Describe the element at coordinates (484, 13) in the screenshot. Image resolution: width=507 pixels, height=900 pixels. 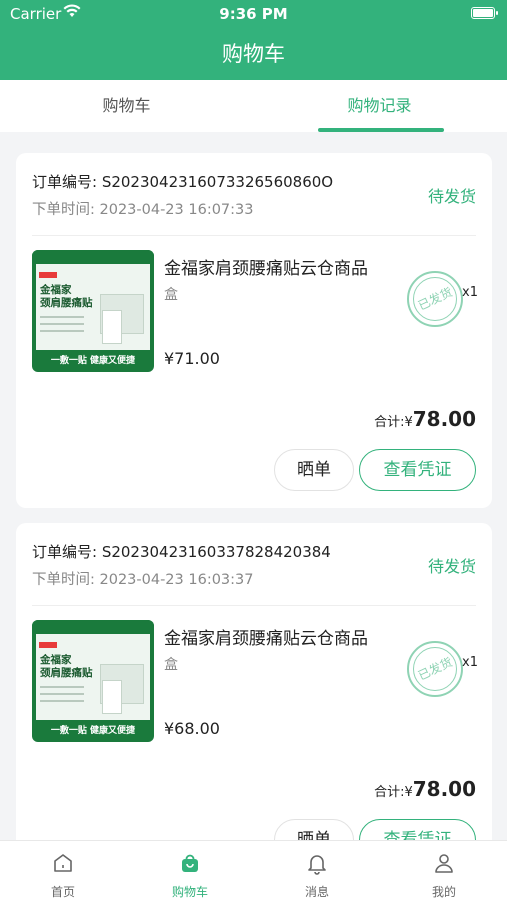
I see `battery-icon` at that location.